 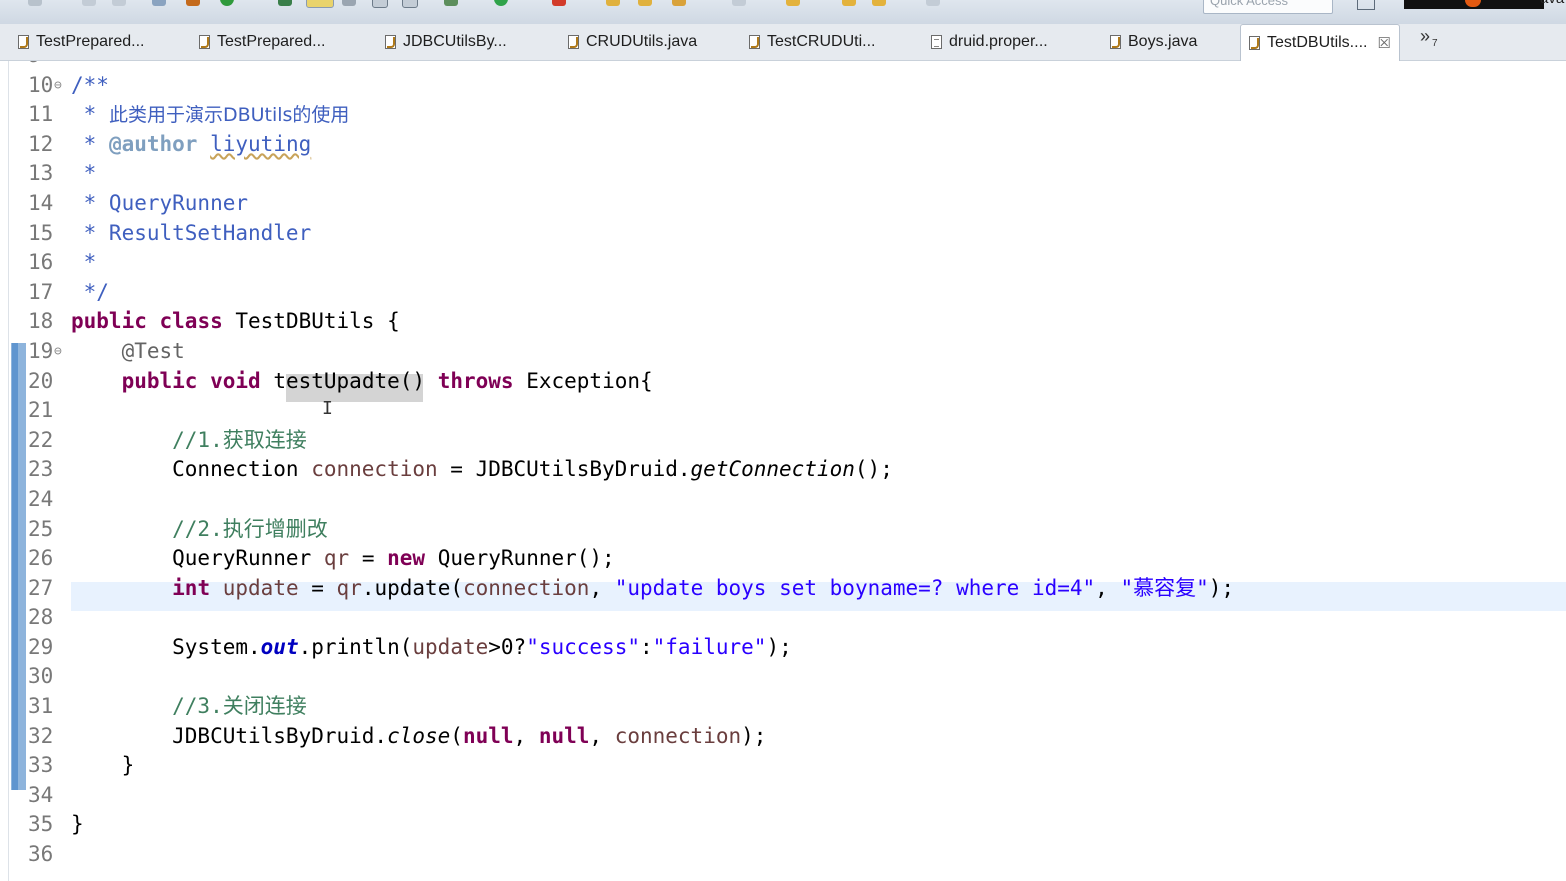 I want to click on save-icon, so click(x=89, y=3).